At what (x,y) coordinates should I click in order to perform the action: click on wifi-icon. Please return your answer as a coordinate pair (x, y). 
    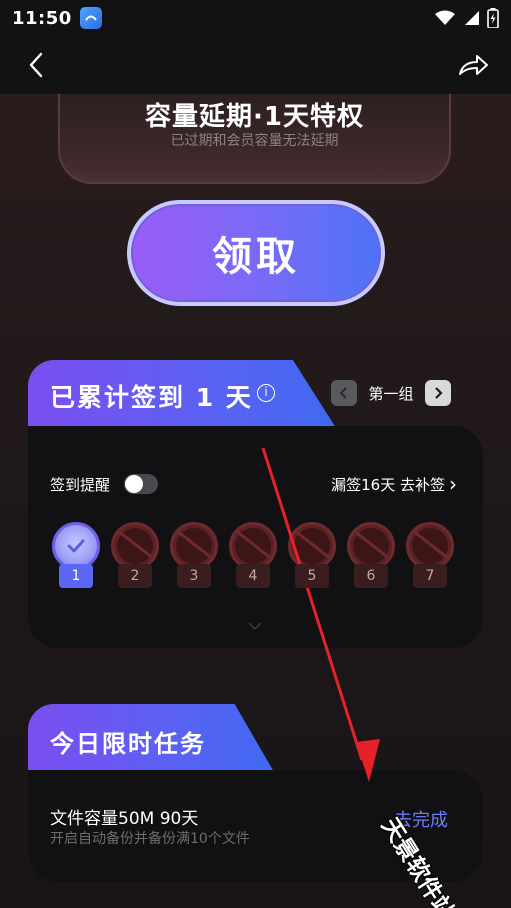
    Looking at the image, I should click on (445, 17).